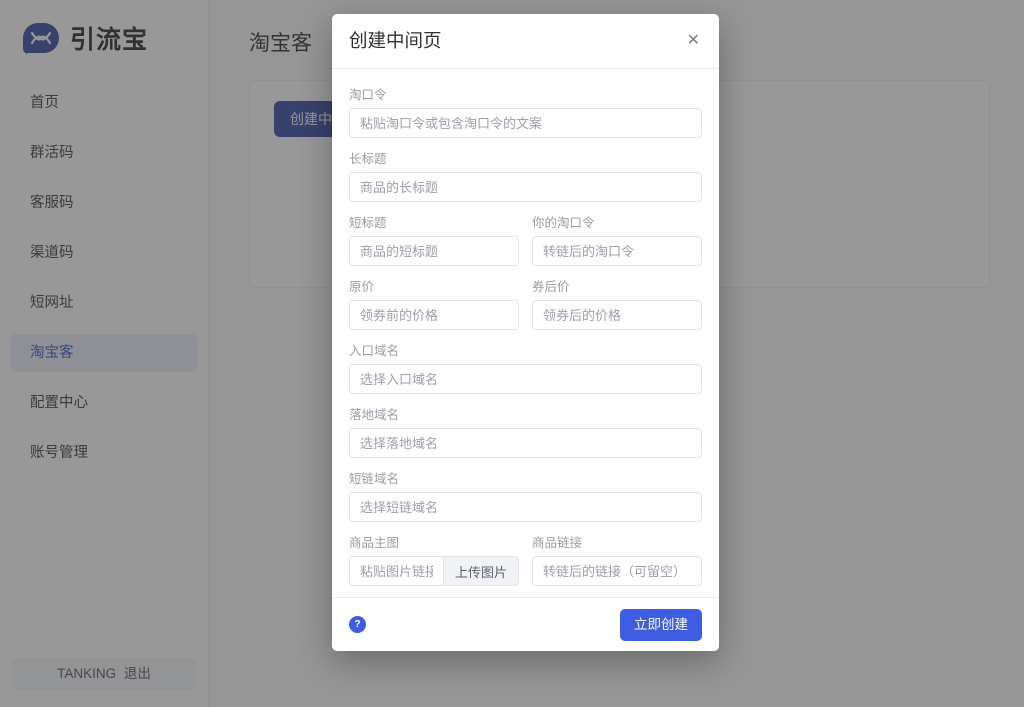 The image size is (1024, 707). What do you see at coordinates (368, 223) in the screenshot?
I see `label-short-title: 短标题` at bounding box center [368, 223].